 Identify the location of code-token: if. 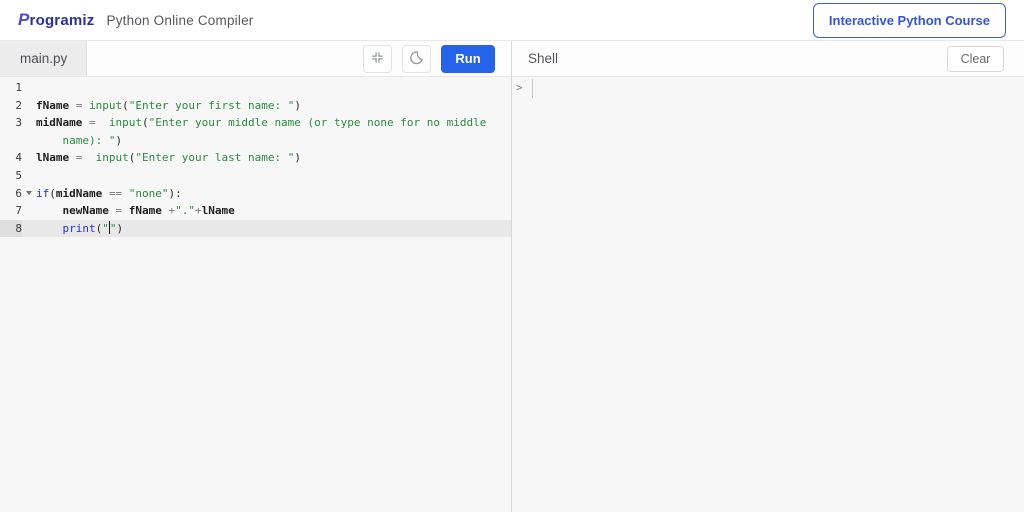
(43, 193).